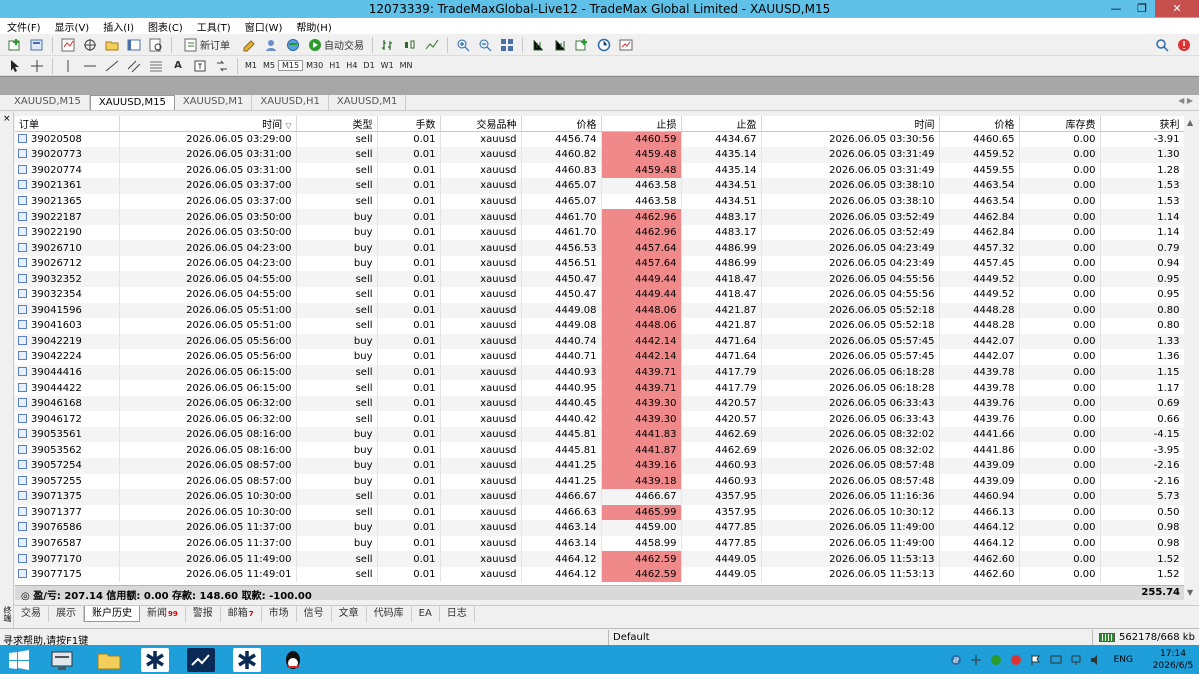  I want to click on taskbar-clock: 17:14 2026/6/5, so click(1173, 660).